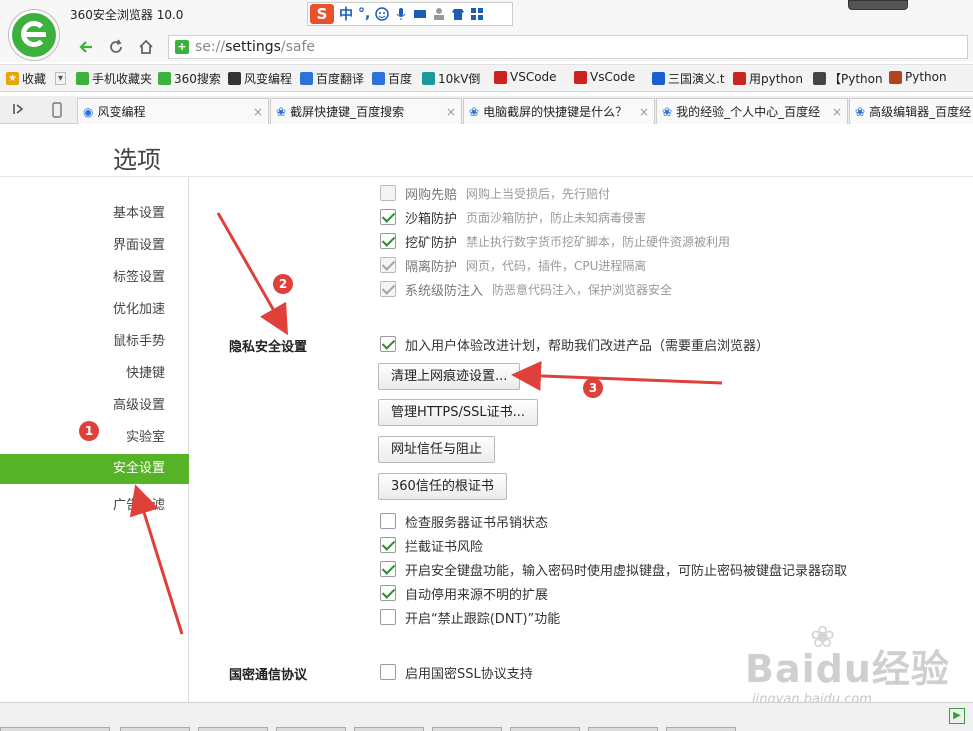 The height and width of the screenshot is (731, 973). Describe the element at coordinates (127, 15) in the screenshot. I see `window-title: 360安全浏览器 10.0` at that location.